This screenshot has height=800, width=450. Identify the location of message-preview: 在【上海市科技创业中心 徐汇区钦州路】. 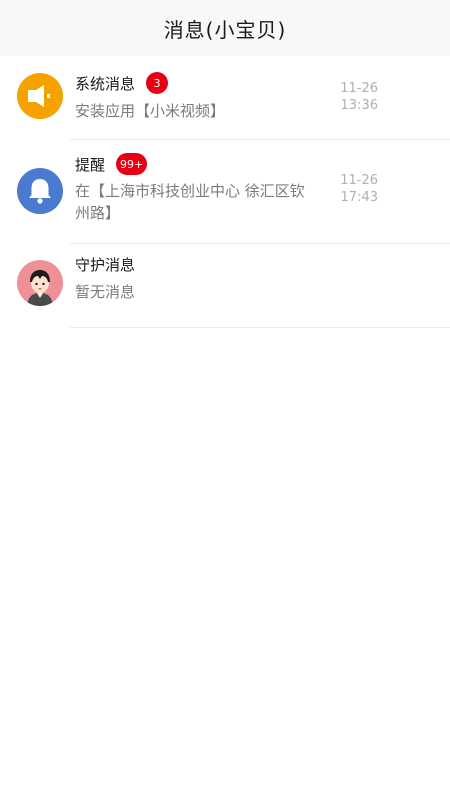
(190, 202).